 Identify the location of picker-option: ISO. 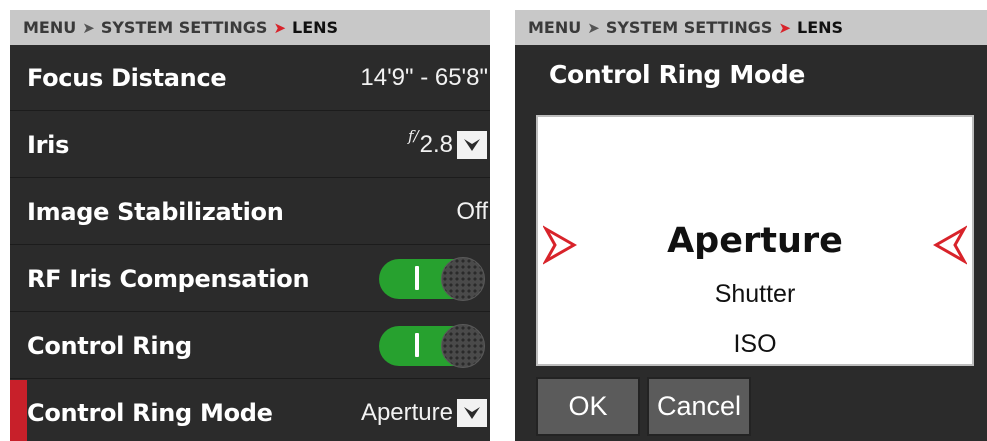
(755, 344).